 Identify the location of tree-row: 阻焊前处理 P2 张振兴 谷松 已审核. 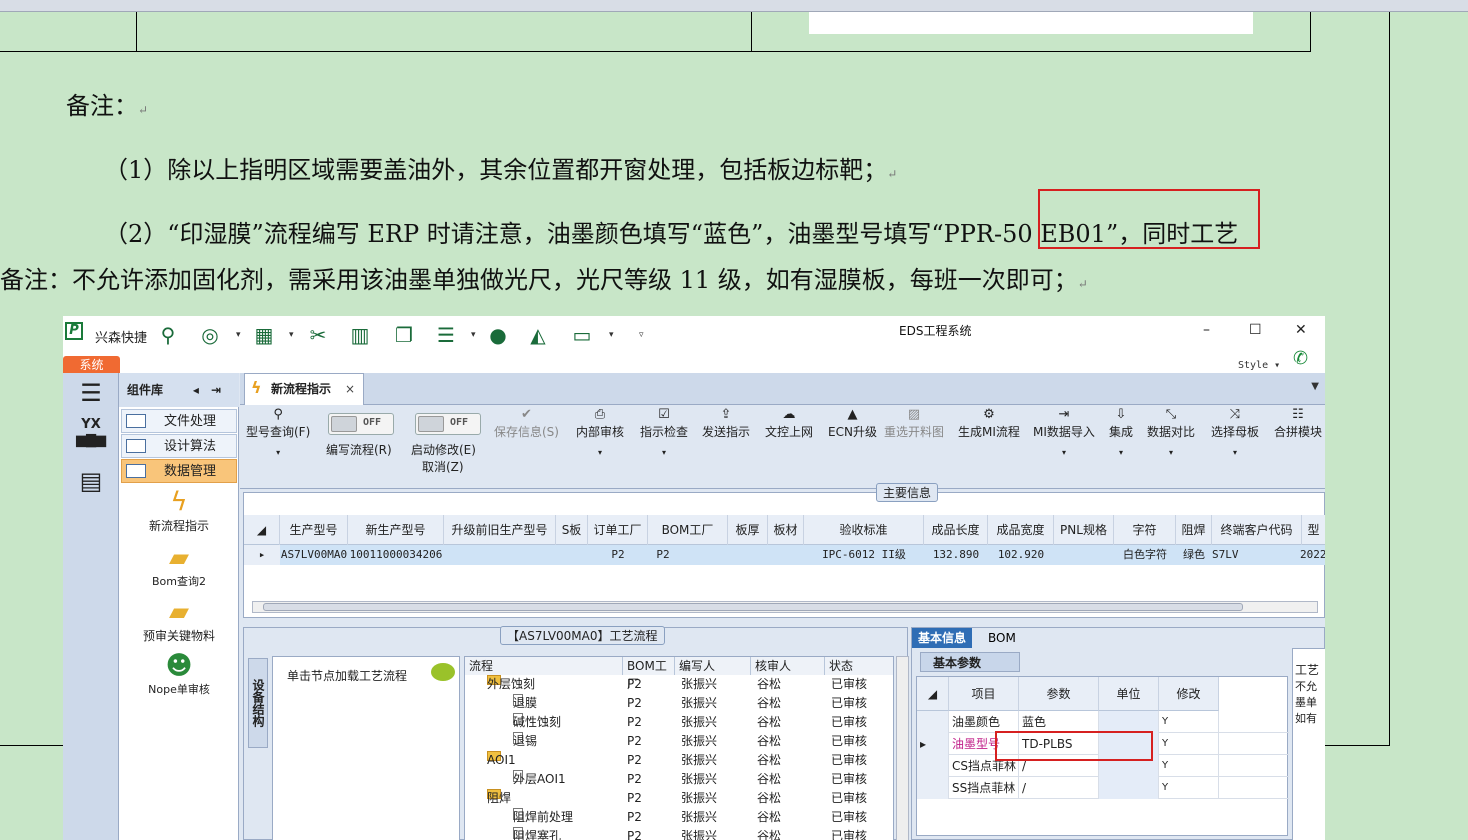
(679, 817).